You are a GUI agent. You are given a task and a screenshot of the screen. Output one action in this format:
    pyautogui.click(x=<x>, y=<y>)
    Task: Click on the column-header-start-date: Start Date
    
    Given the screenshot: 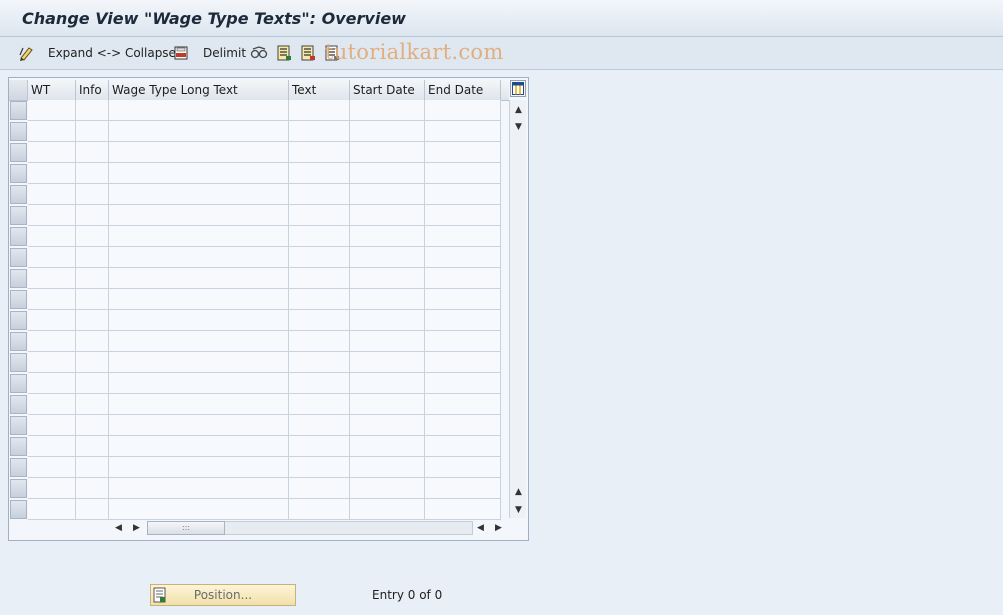 What is the action you would take?
    pyautogui.click(x=387, y=90)
    